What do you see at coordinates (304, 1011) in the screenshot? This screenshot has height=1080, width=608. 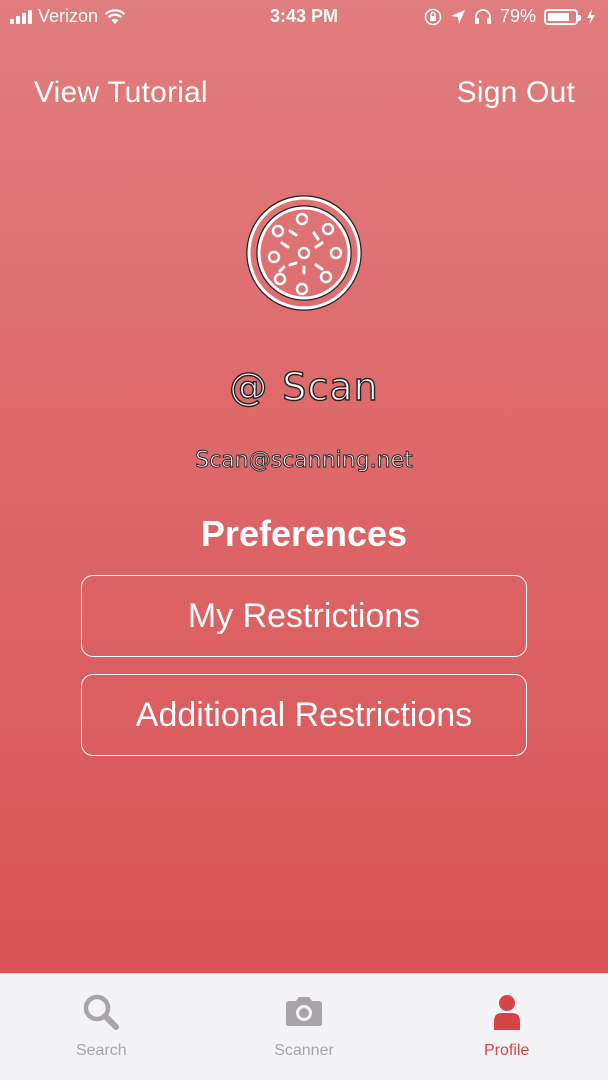 I see `camera-icon` at bounding box center [304, 1011].